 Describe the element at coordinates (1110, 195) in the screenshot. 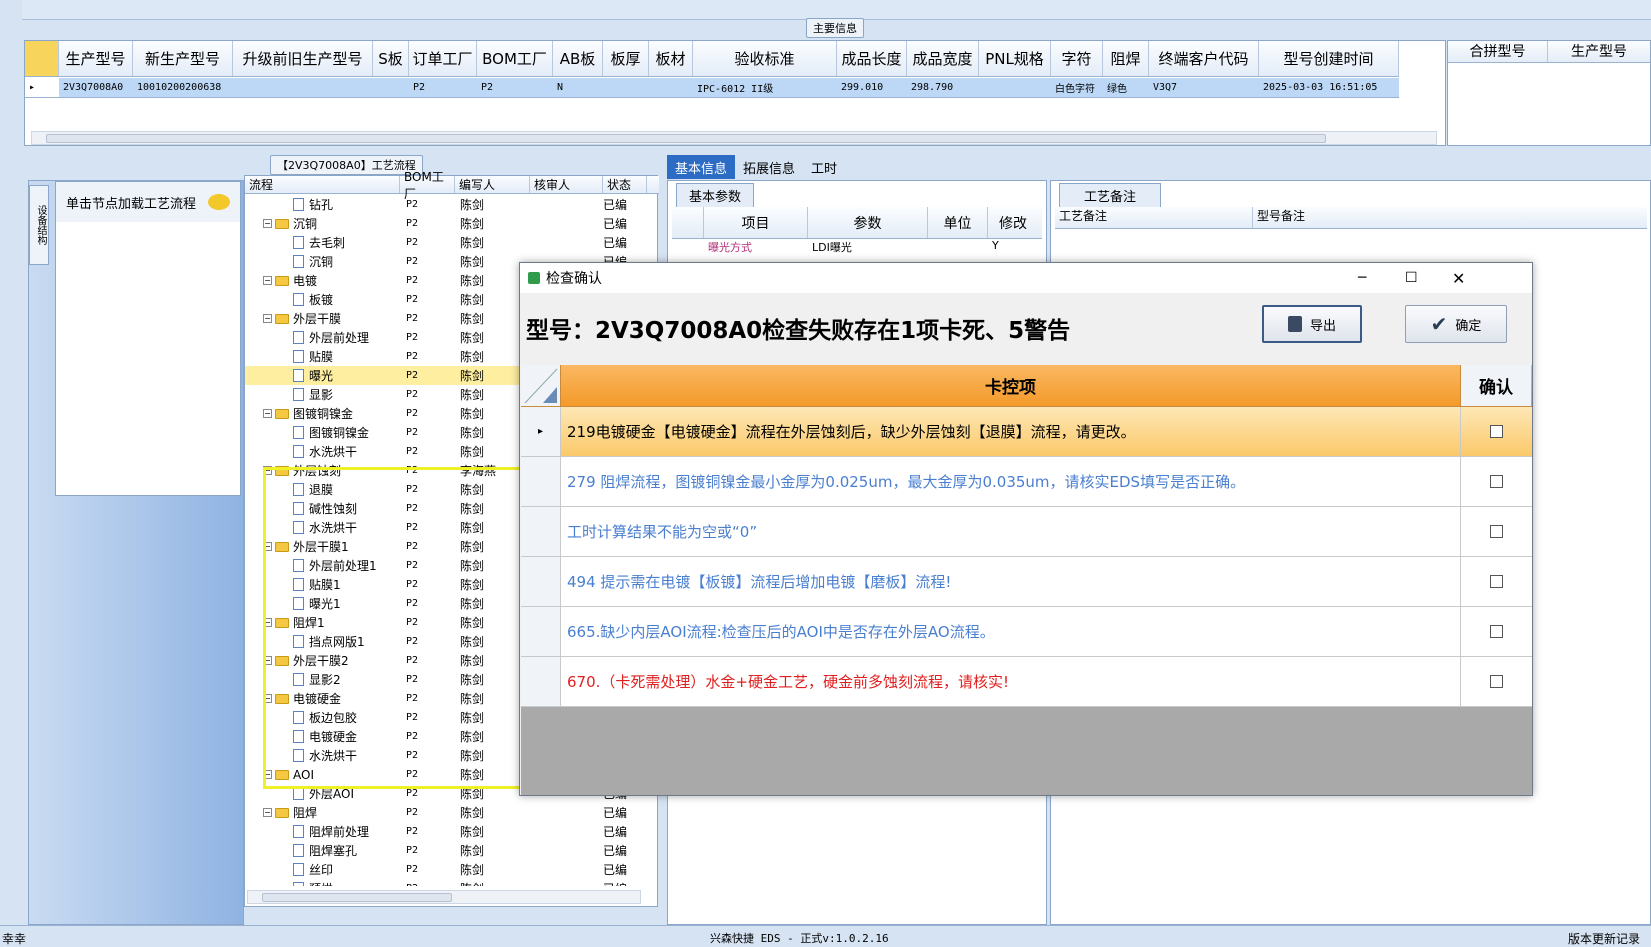

I see `tab-process-notes: 工艺备注` at that location.